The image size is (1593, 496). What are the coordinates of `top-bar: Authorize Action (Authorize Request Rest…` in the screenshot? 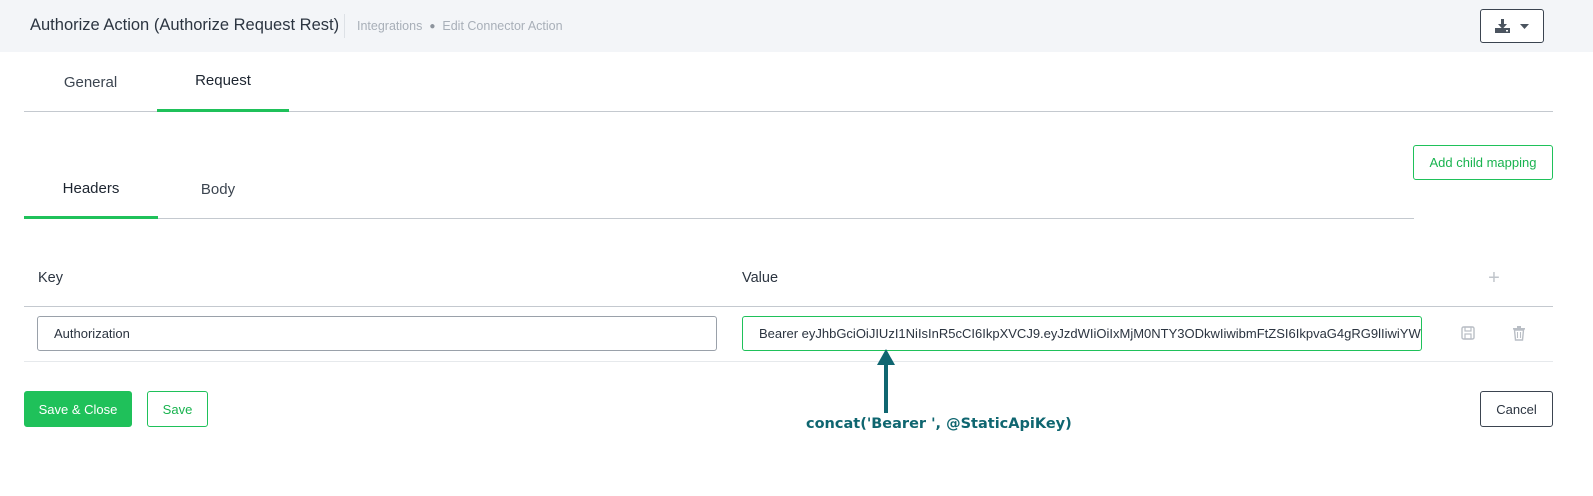 It's located at (796, 26).